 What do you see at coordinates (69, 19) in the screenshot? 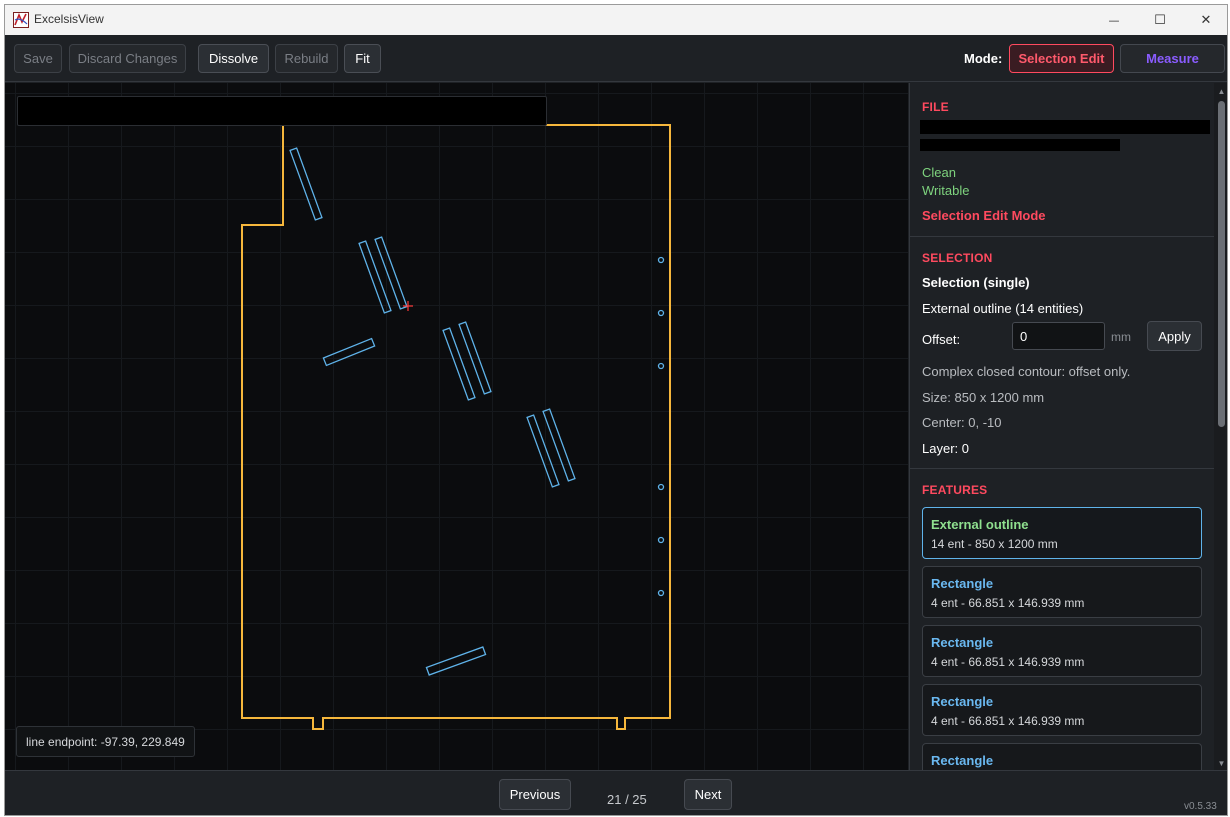
I see `window-title: ExcelsisView` at bounding box center [69, 19].